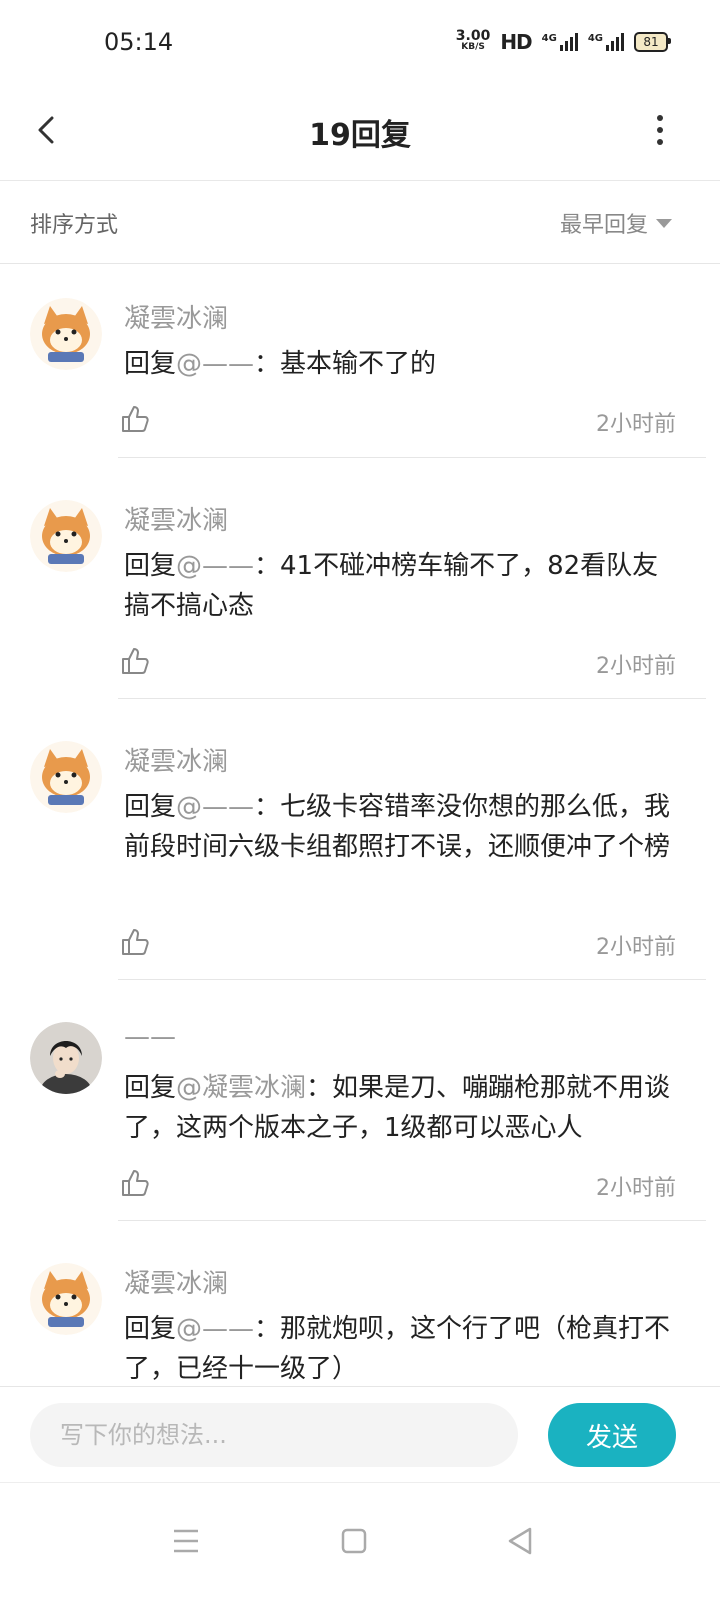 This screenshot has width=720, height=1601. I want to click on person-avatar, so click(66, 1058).